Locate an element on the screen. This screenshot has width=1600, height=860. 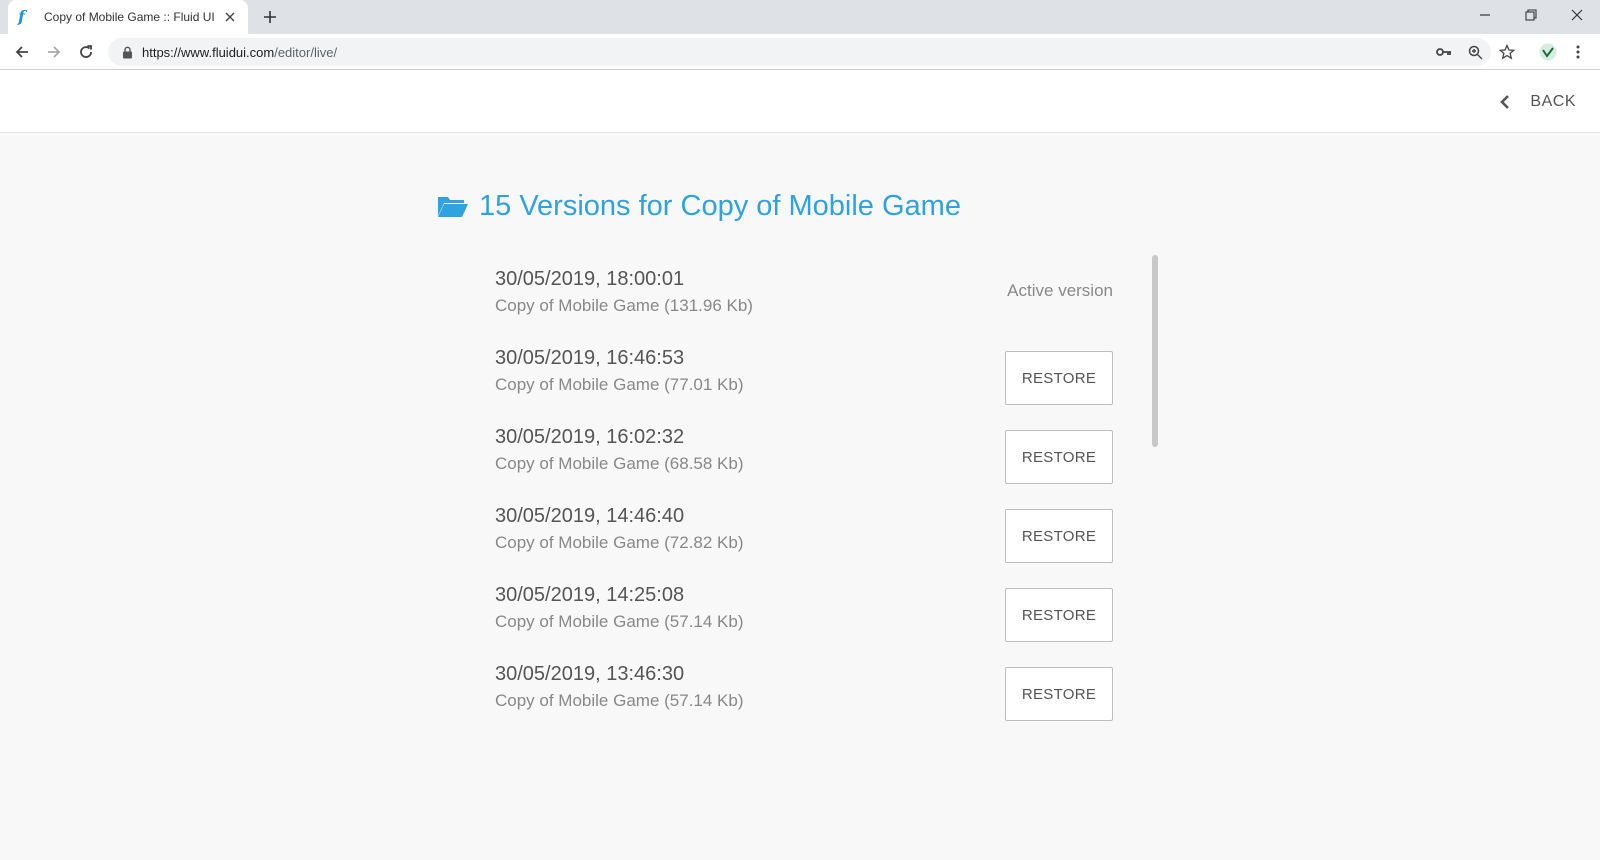
url-text: https://www.fluidui.com/editor/live/ is located at coordinates (239, 52).